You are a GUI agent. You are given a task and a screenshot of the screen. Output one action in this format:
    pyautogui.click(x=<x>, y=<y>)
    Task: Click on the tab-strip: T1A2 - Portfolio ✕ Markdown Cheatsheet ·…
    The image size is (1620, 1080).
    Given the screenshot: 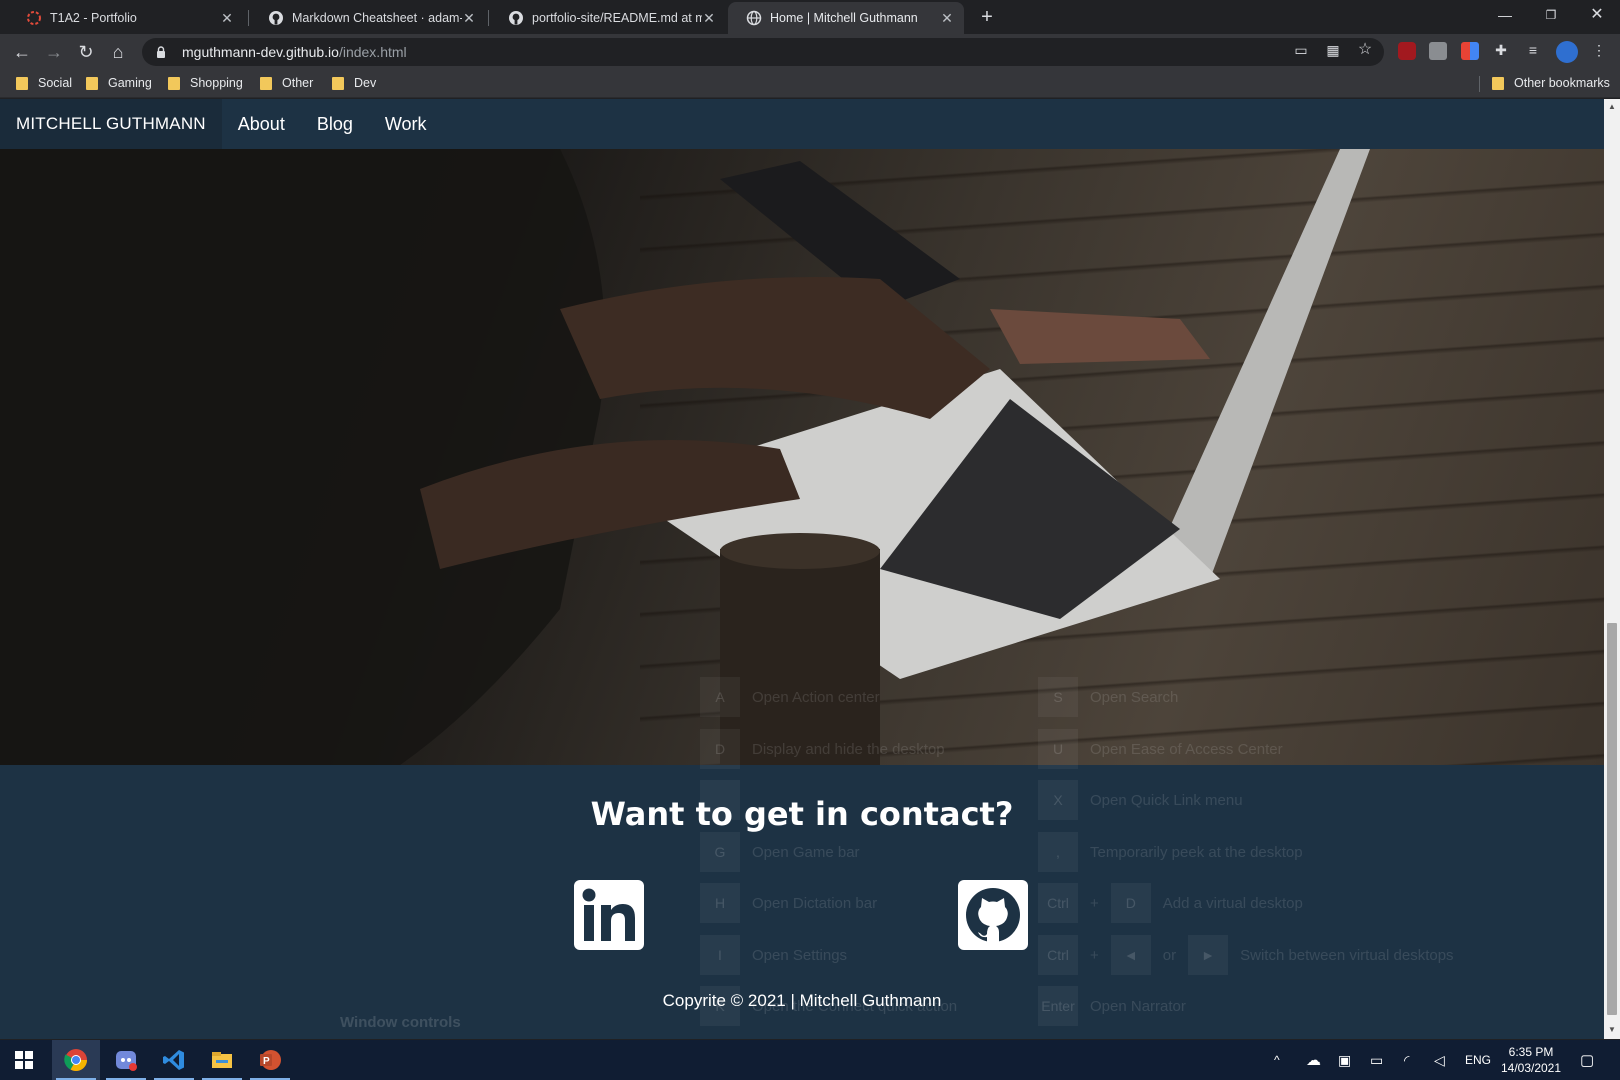 What is the action you would take?
    pyautogui.click(x=810, y=17)
    